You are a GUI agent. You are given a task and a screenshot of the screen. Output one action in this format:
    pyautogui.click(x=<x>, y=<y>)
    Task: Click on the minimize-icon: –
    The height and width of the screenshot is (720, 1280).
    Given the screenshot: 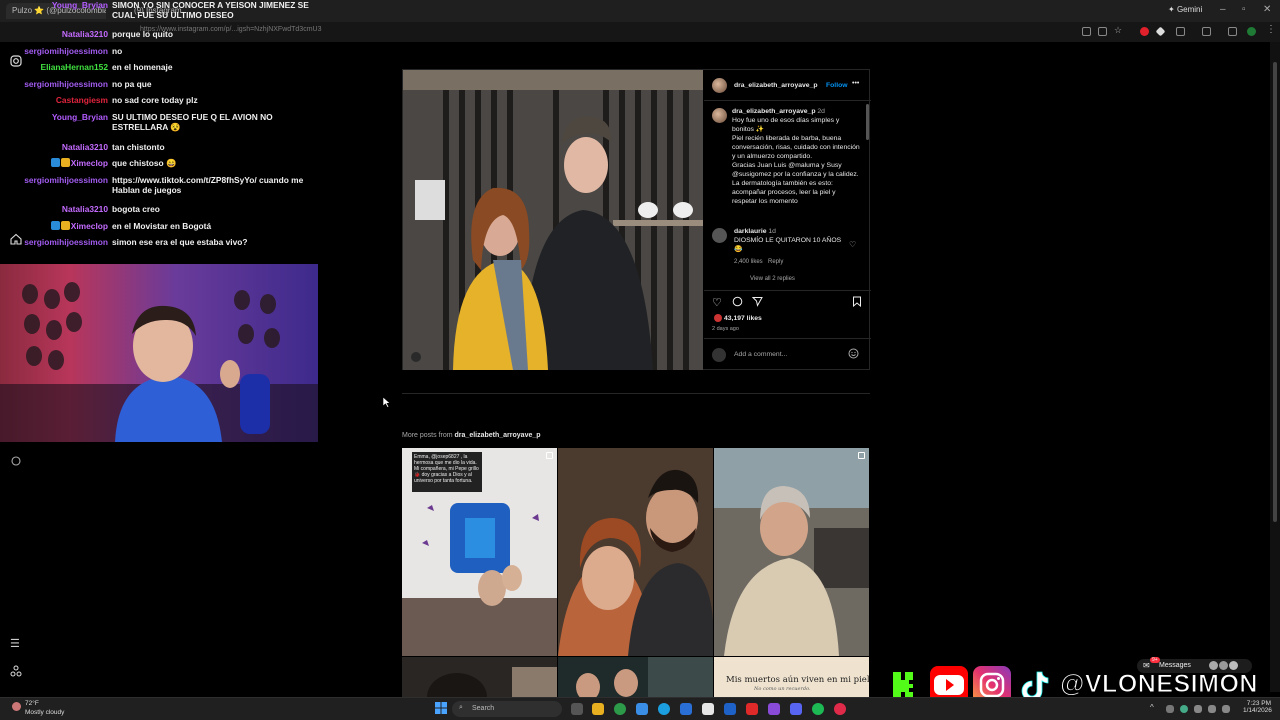 What is the action you would take?
    pyautogui.click(x=1223, y=9)
    